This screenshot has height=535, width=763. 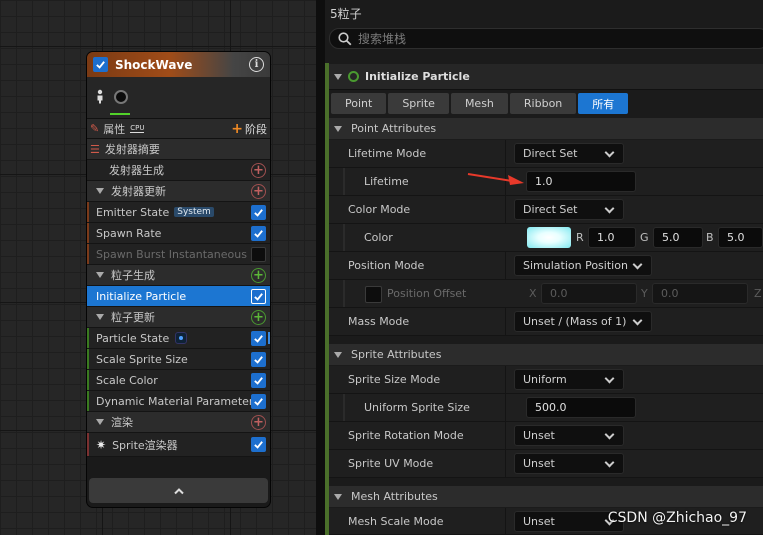 I want to click on render-section: 渲染 +, so click(x=178, y=422).